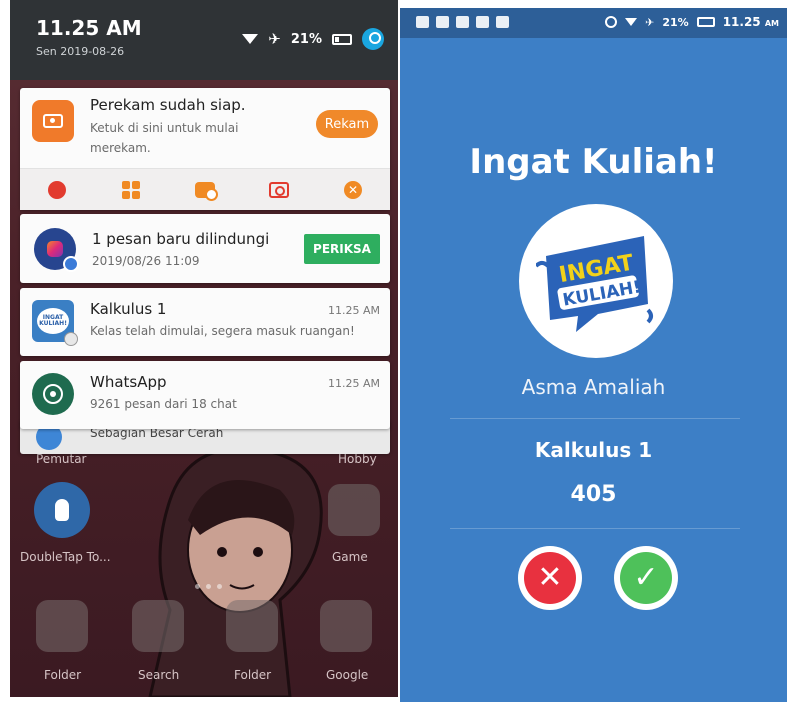 Image resolution: width=787 pixels, height=702 pixels. What do you see at coordinates (594, 284) in the screenshot?
I see `speech-bubble-logo: INGAT KULIAH!` at bounding box center [594, 284].